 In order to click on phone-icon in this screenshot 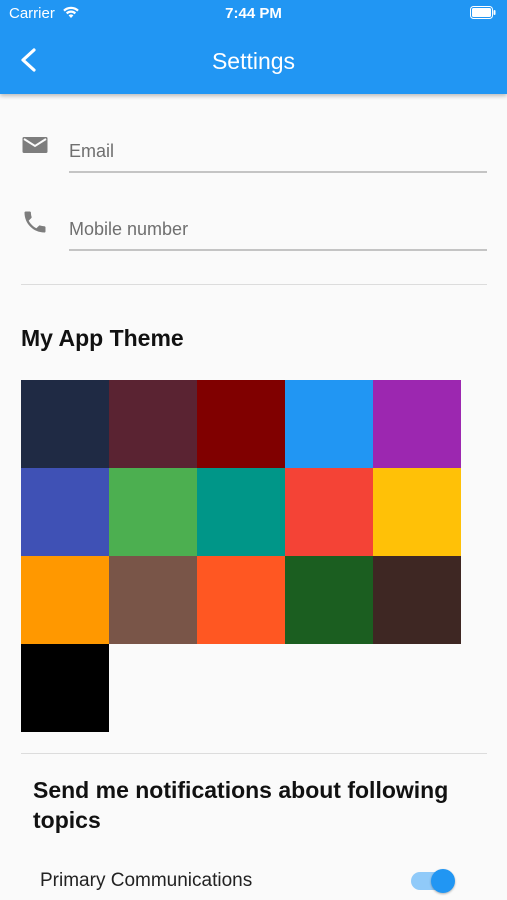, I will do `click(35, 222)`.